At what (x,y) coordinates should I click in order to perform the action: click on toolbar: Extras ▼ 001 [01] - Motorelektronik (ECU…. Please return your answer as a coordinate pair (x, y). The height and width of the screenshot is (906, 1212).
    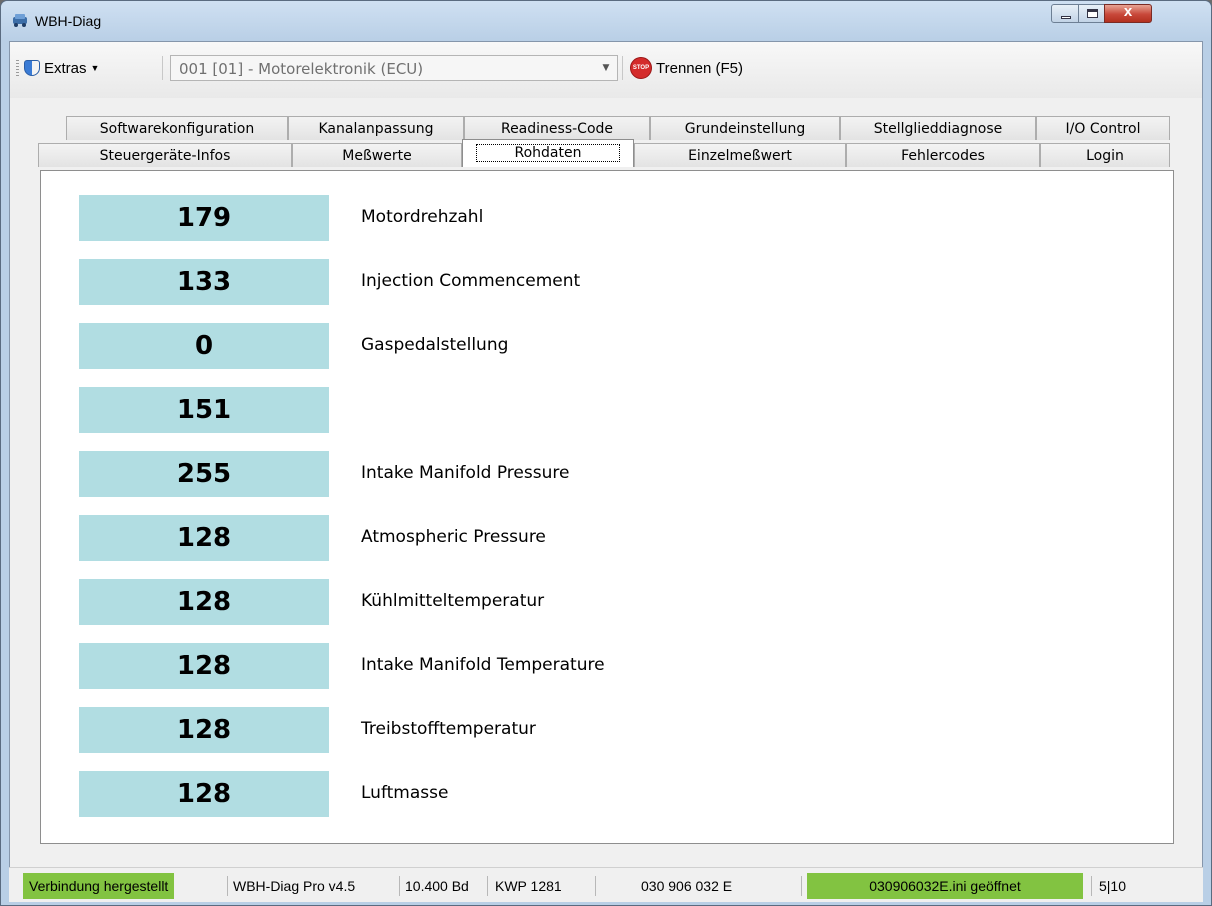
    Looking at the image, I should click on (606, 70).